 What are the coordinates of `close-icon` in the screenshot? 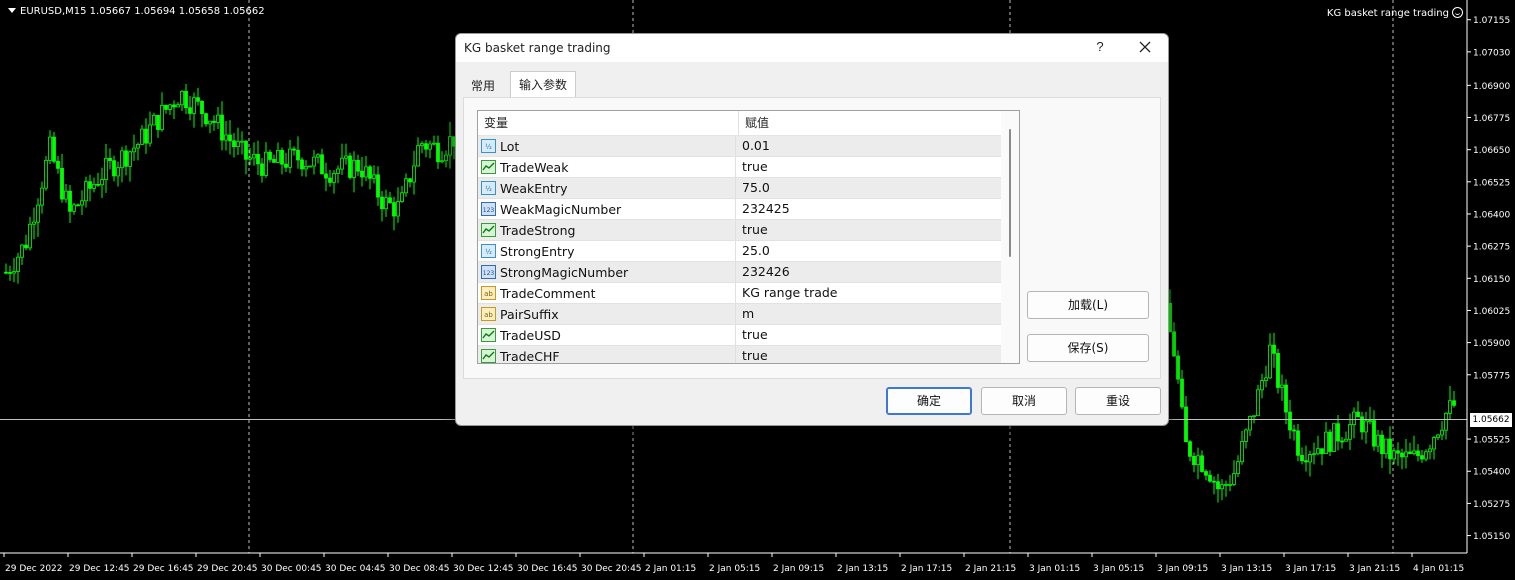 It's located at (1145, 47).